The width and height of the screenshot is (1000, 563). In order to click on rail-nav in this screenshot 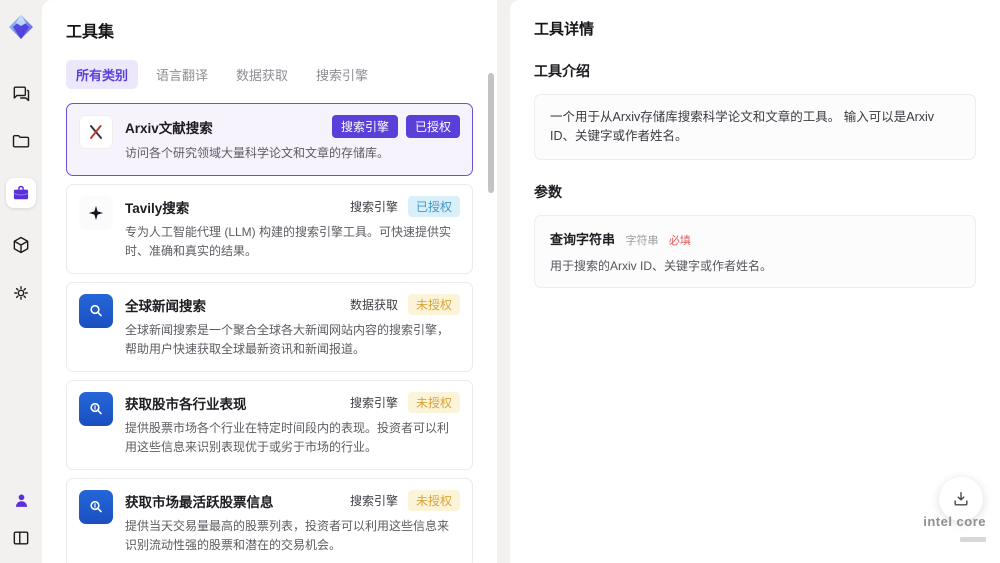, I will do `click(21, 193)`.